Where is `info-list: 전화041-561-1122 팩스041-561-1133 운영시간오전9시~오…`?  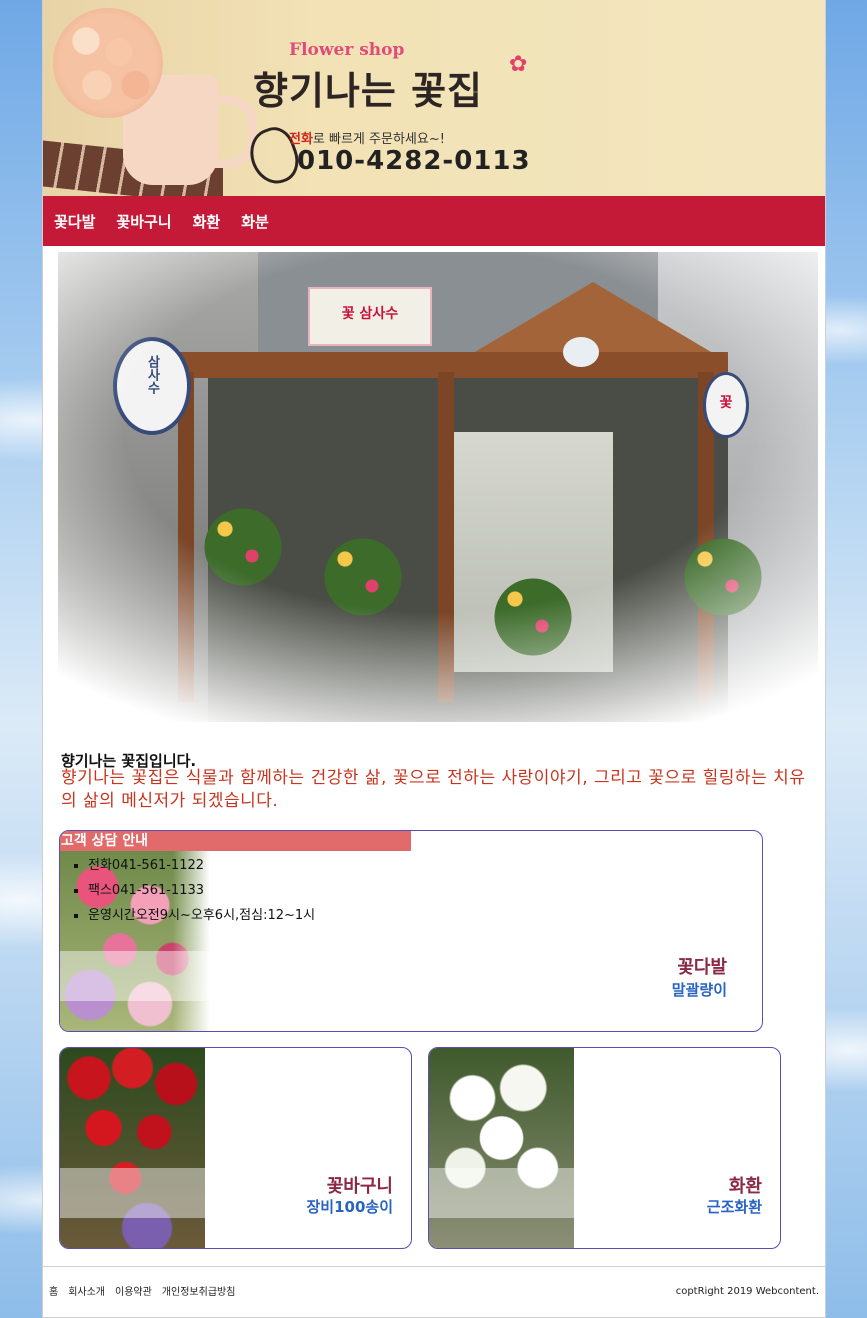
info-list: 전화041-561-1122 팩스041-561-1133 운영시간오전9시~오… is located at coordinates (192, 890).